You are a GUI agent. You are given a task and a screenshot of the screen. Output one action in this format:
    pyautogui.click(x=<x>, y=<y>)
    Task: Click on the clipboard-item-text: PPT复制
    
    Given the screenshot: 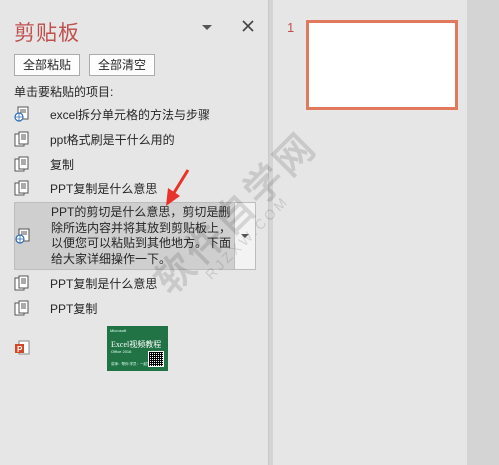 What is the action you would take?
    pyautogui.click(x=74, y=308)
    